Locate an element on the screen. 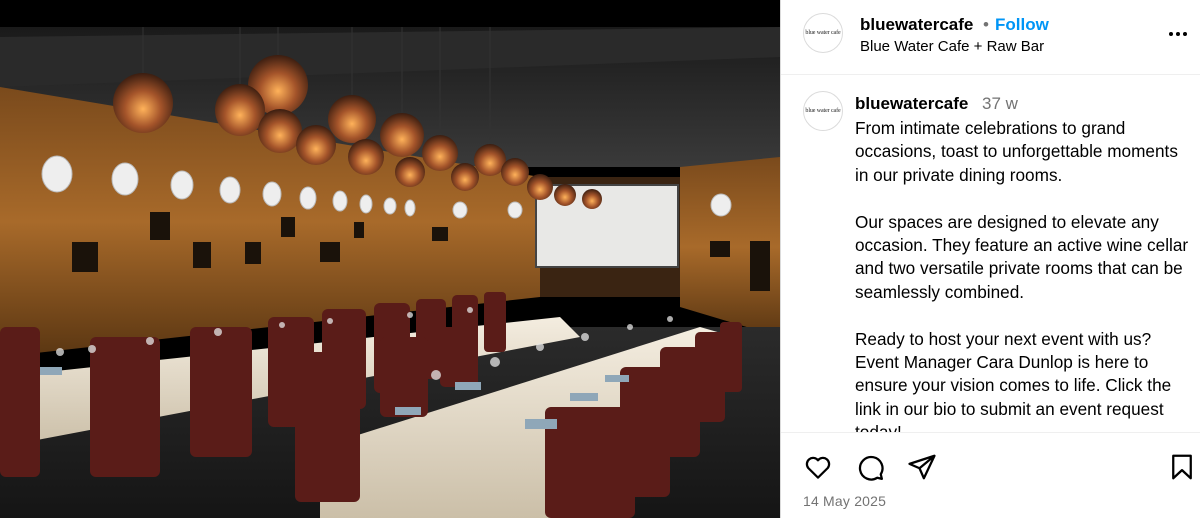 The image size is (1200, 518). header-username: bluewatercafe is located at coordinates (916, 25).